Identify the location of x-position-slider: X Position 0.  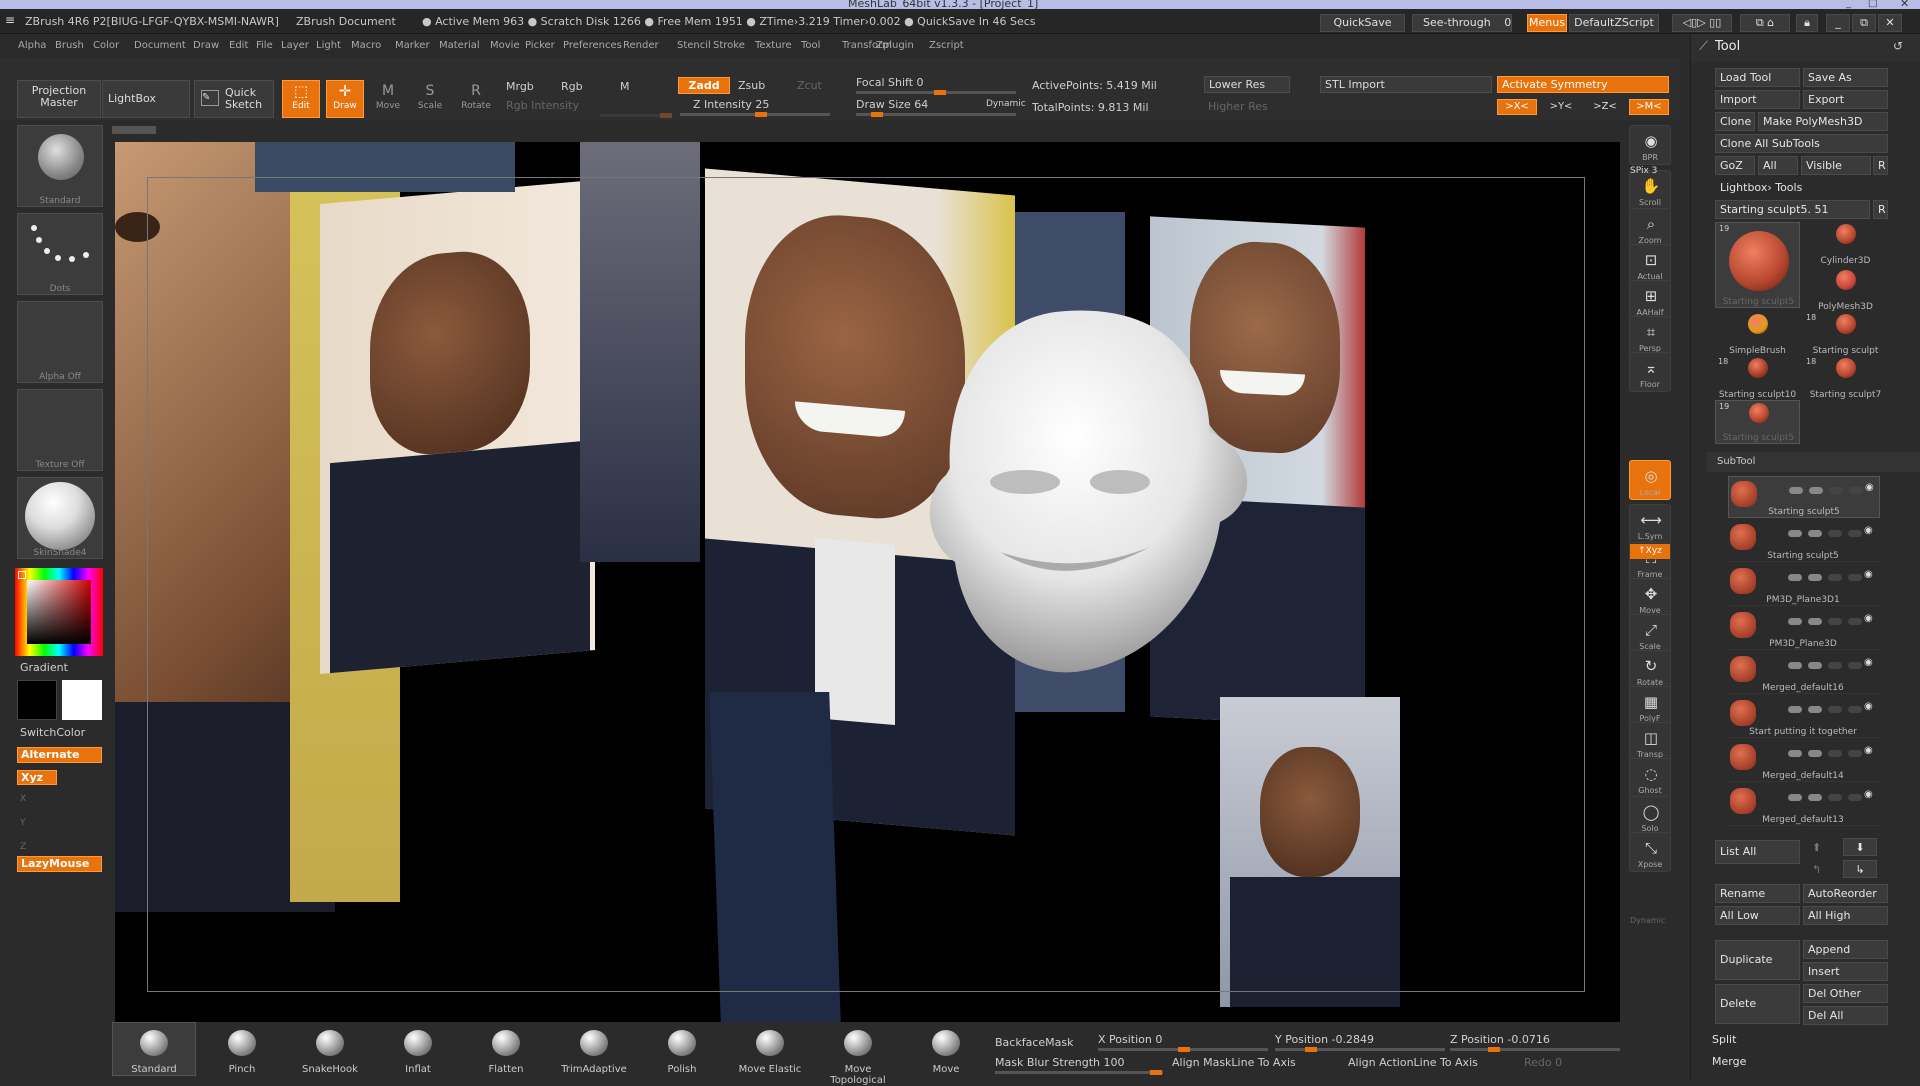
(1130, 1039).